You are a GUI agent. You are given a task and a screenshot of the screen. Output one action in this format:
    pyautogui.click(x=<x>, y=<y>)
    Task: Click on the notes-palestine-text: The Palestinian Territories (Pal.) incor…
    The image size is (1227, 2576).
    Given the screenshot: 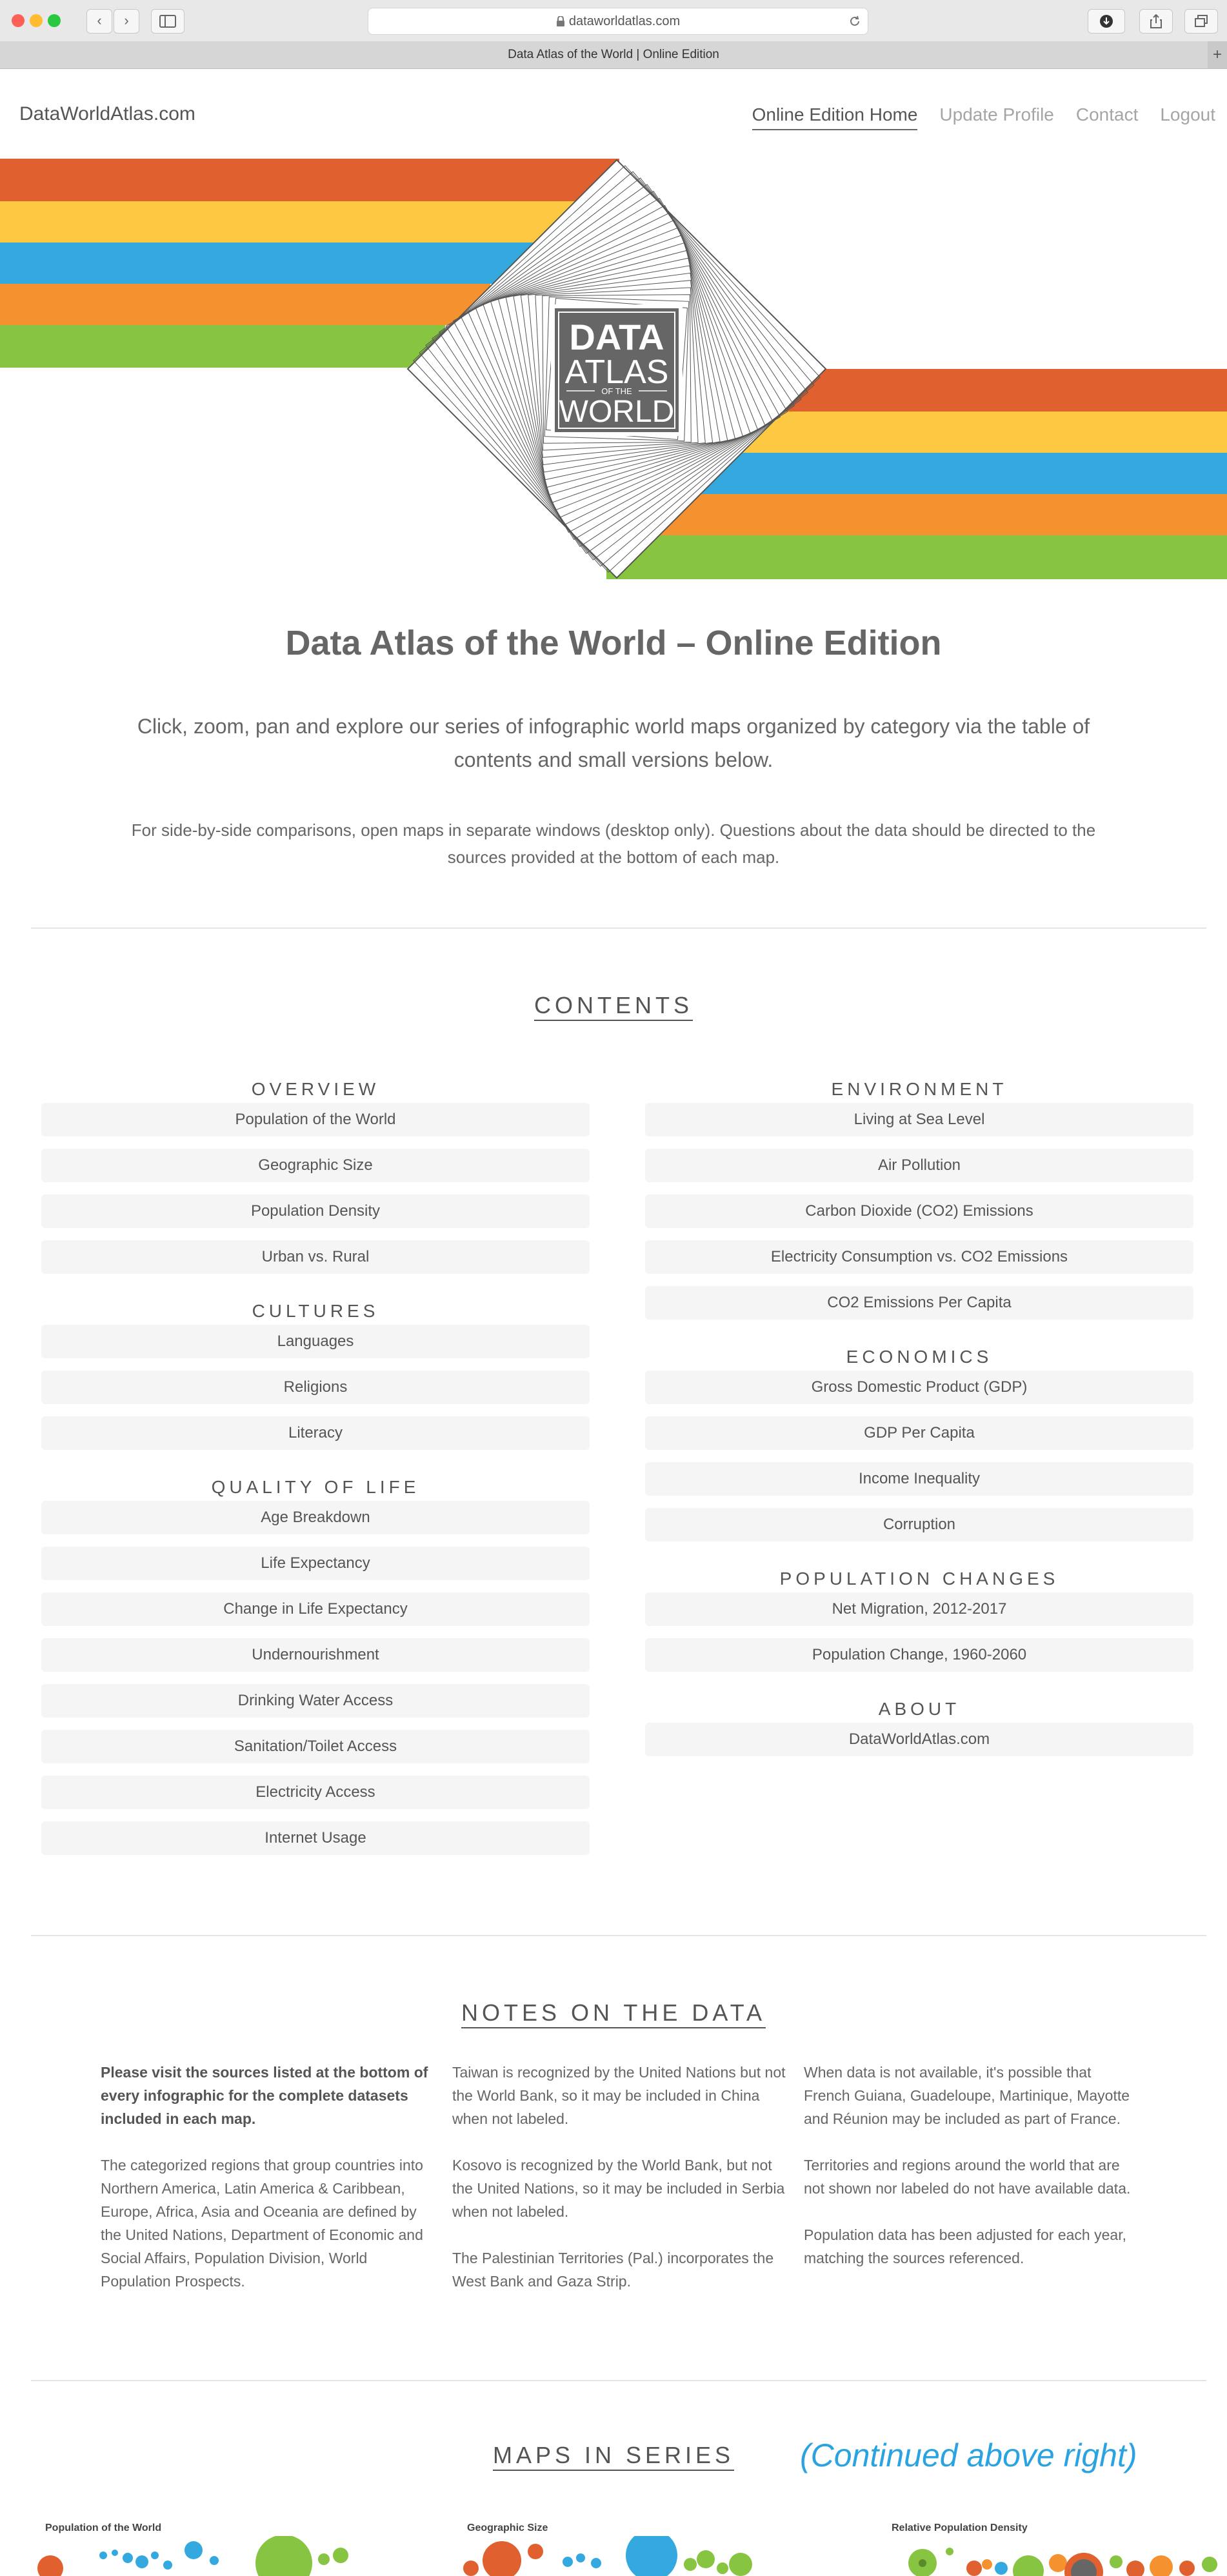 What is the action you would take?
    pyautogui.click(x=613, y=2270)
    